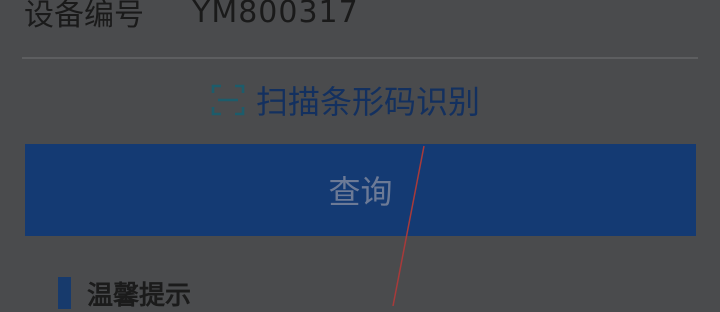  Describe the element at coordinates (84, 16) in the screenshot. I see `device-number-label: 设备编号` at that location.